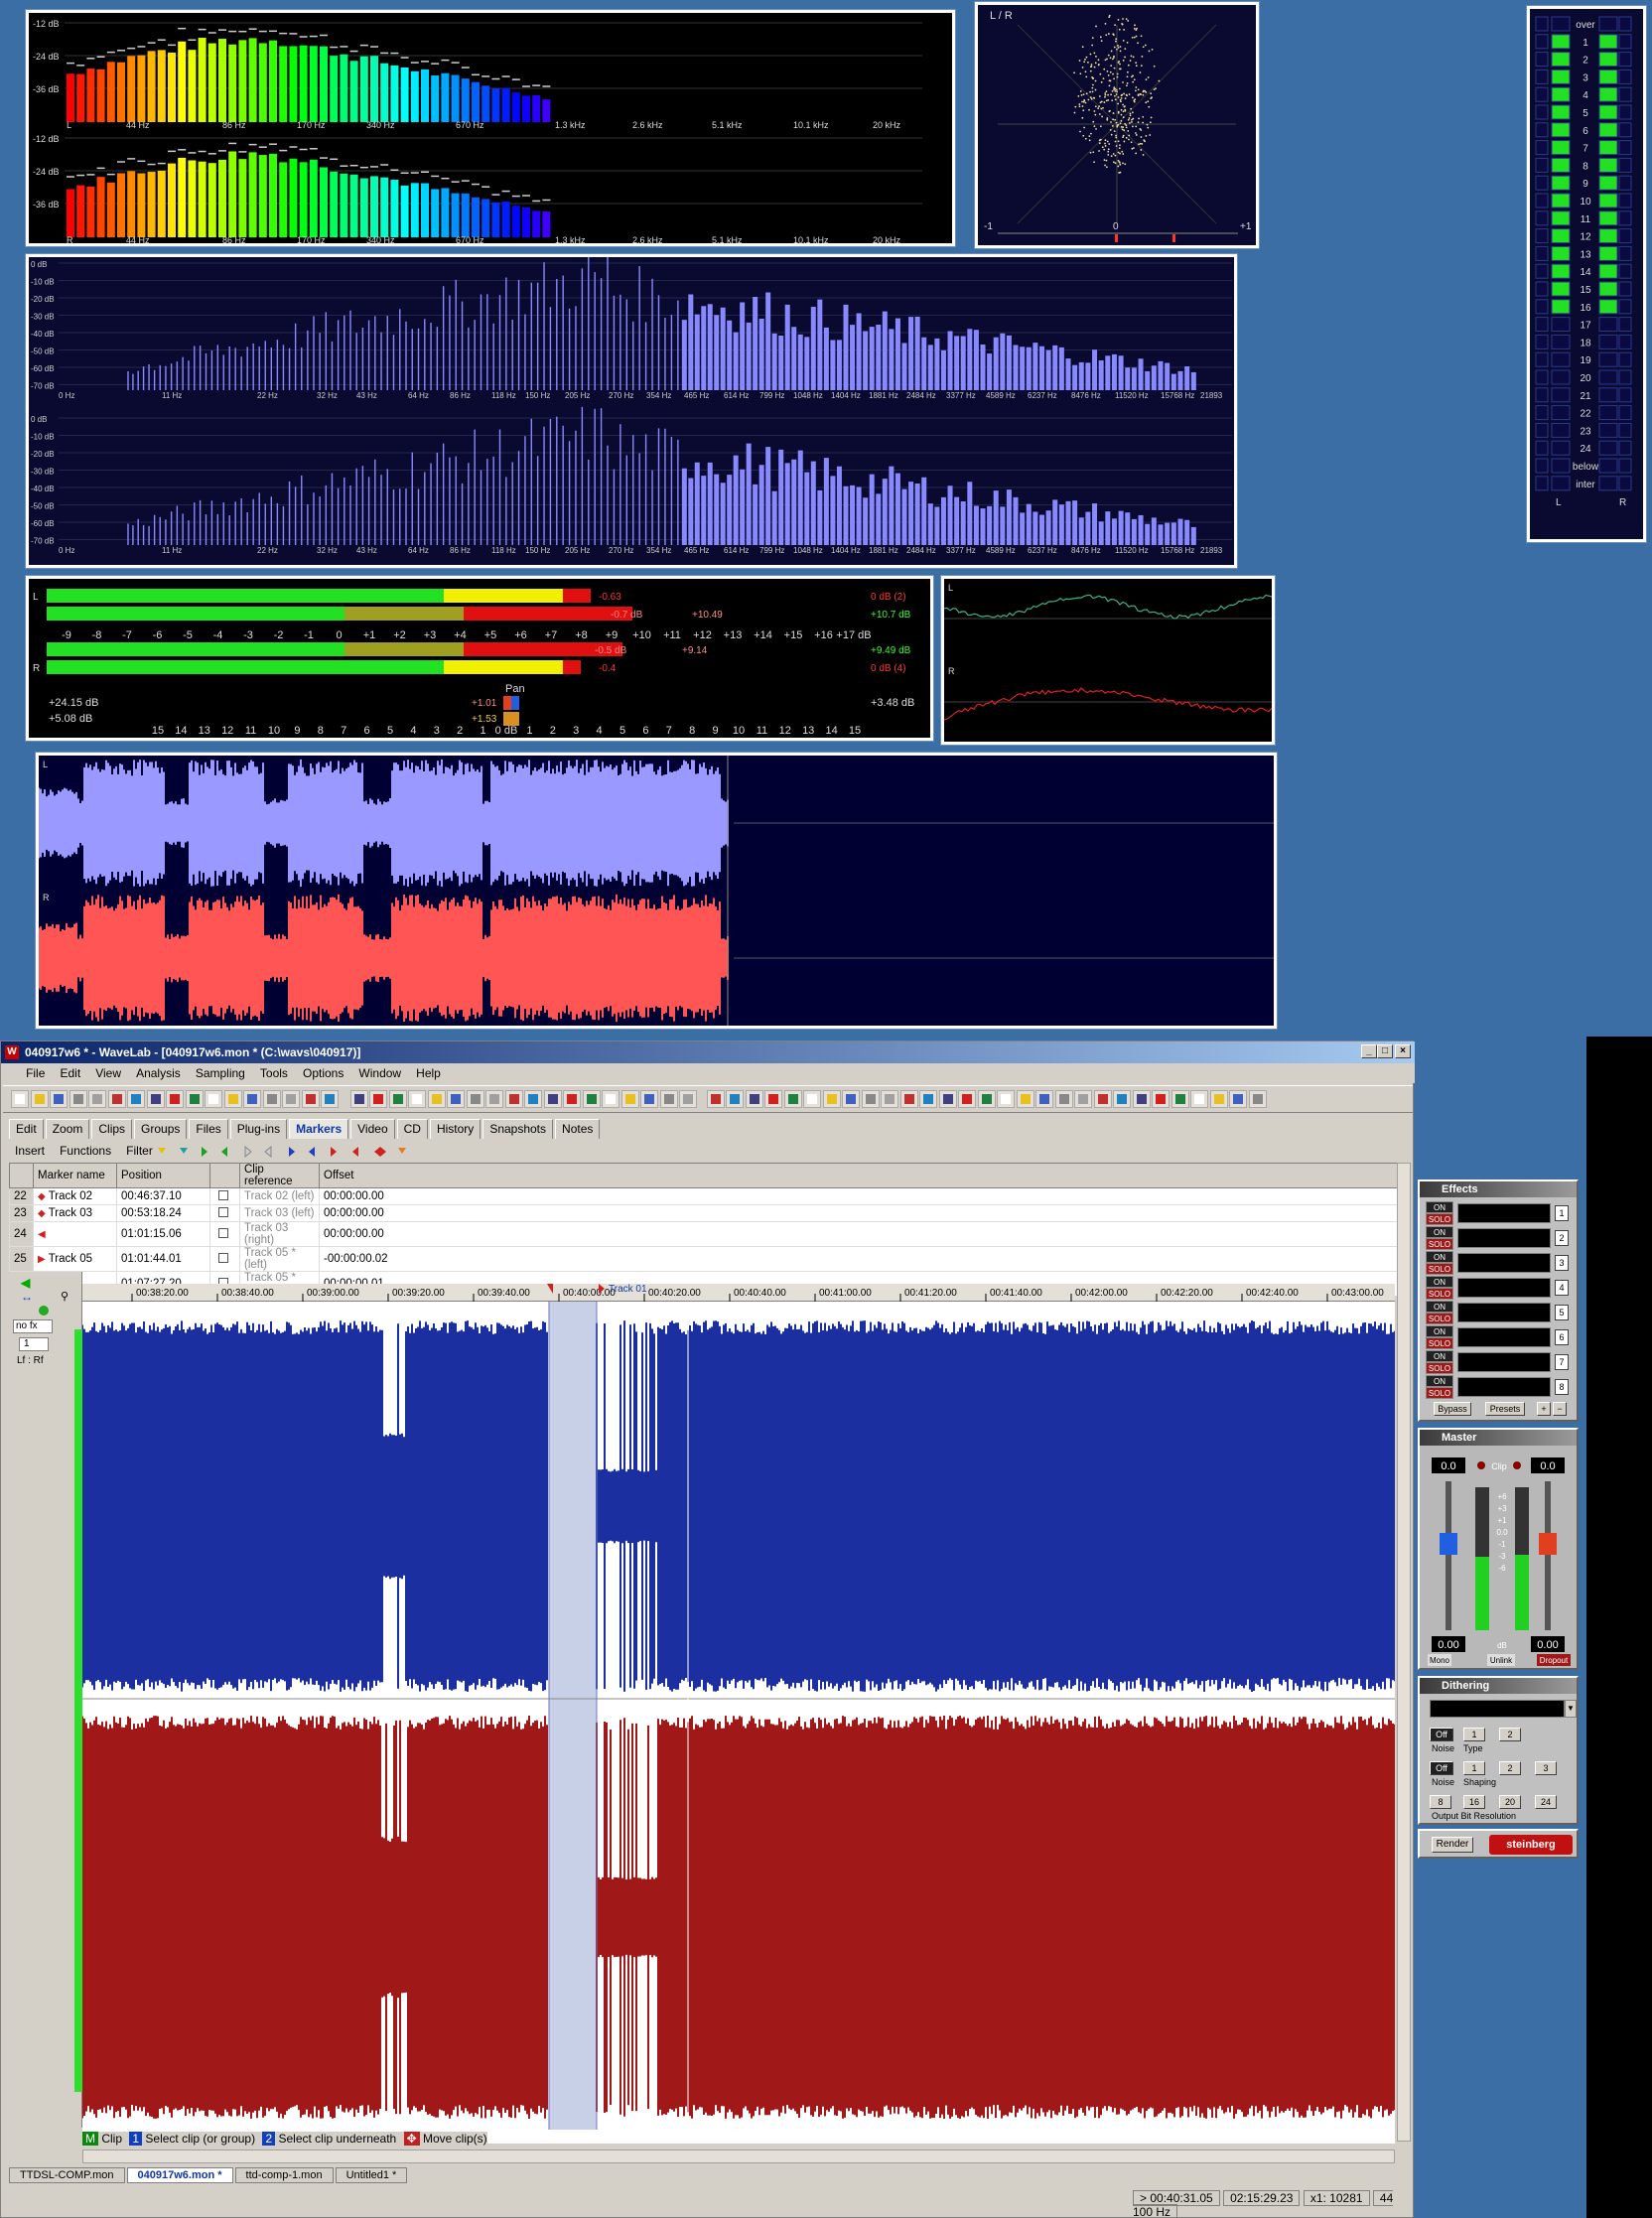  What do you see at coordinates (30, 1151) in the screenshot?
I see `insert-menu: Insert` at bounding box center [30, 1151].